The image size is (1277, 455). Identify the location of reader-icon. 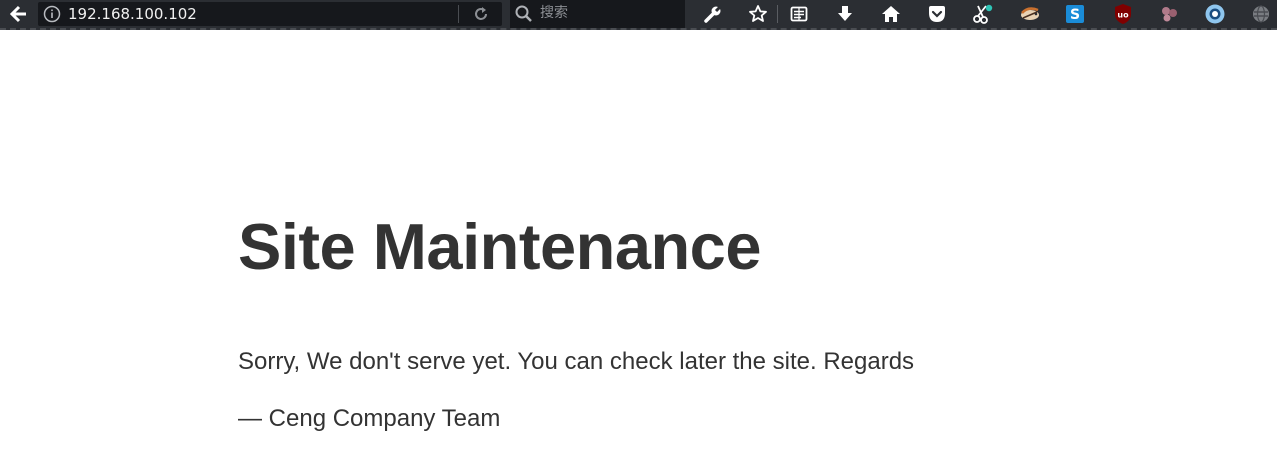
(799, 14).